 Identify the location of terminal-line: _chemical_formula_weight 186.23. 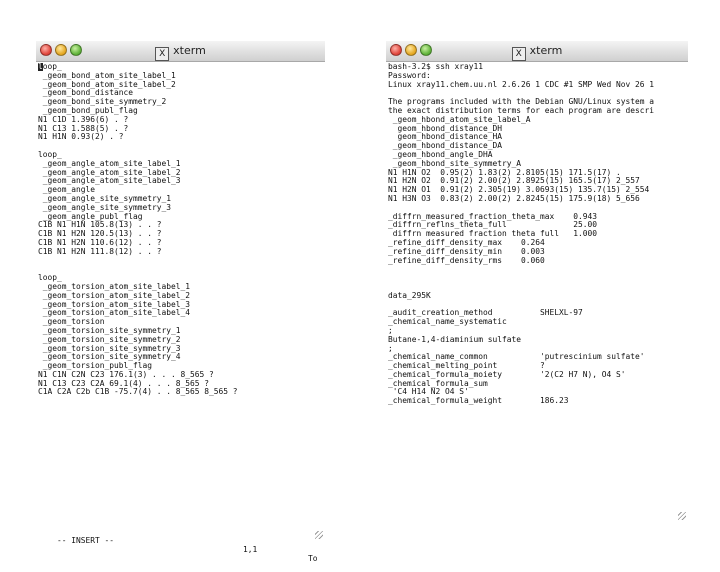
(478, 401).